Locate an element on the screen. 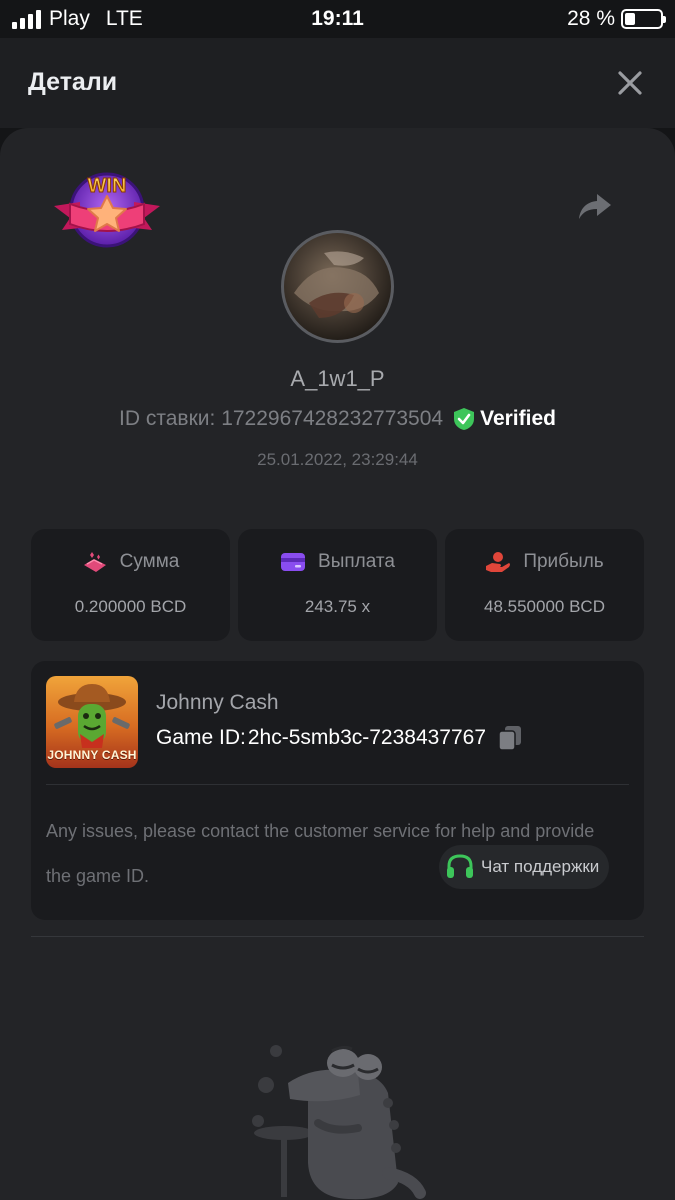  profit-hand-icon is located at coordinates (498, 562).